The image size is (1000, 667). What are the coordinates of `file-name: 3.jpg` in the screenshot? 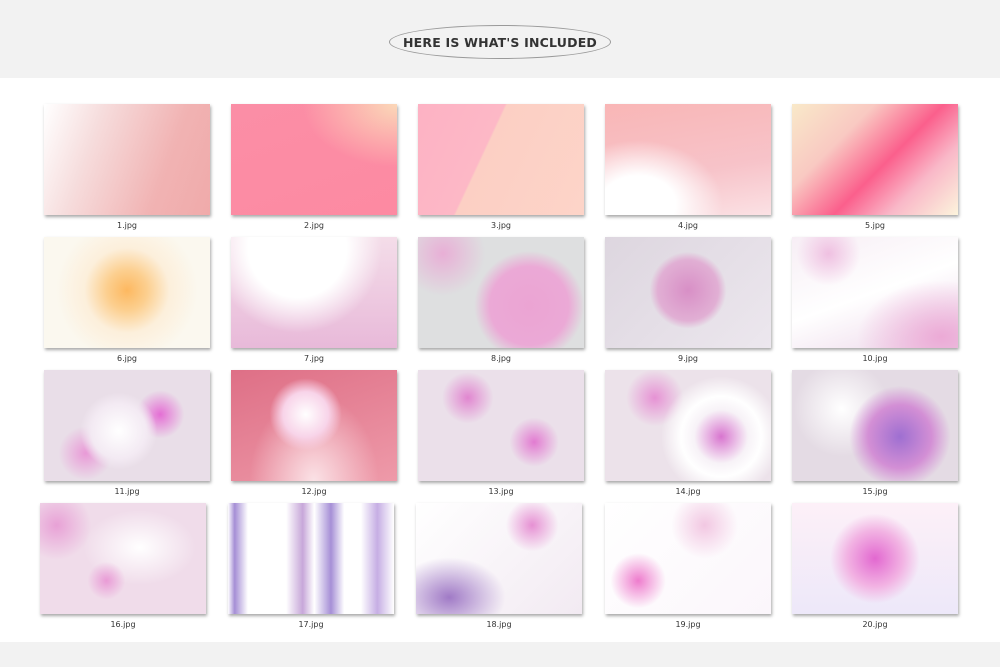 It's located at (500, 225).